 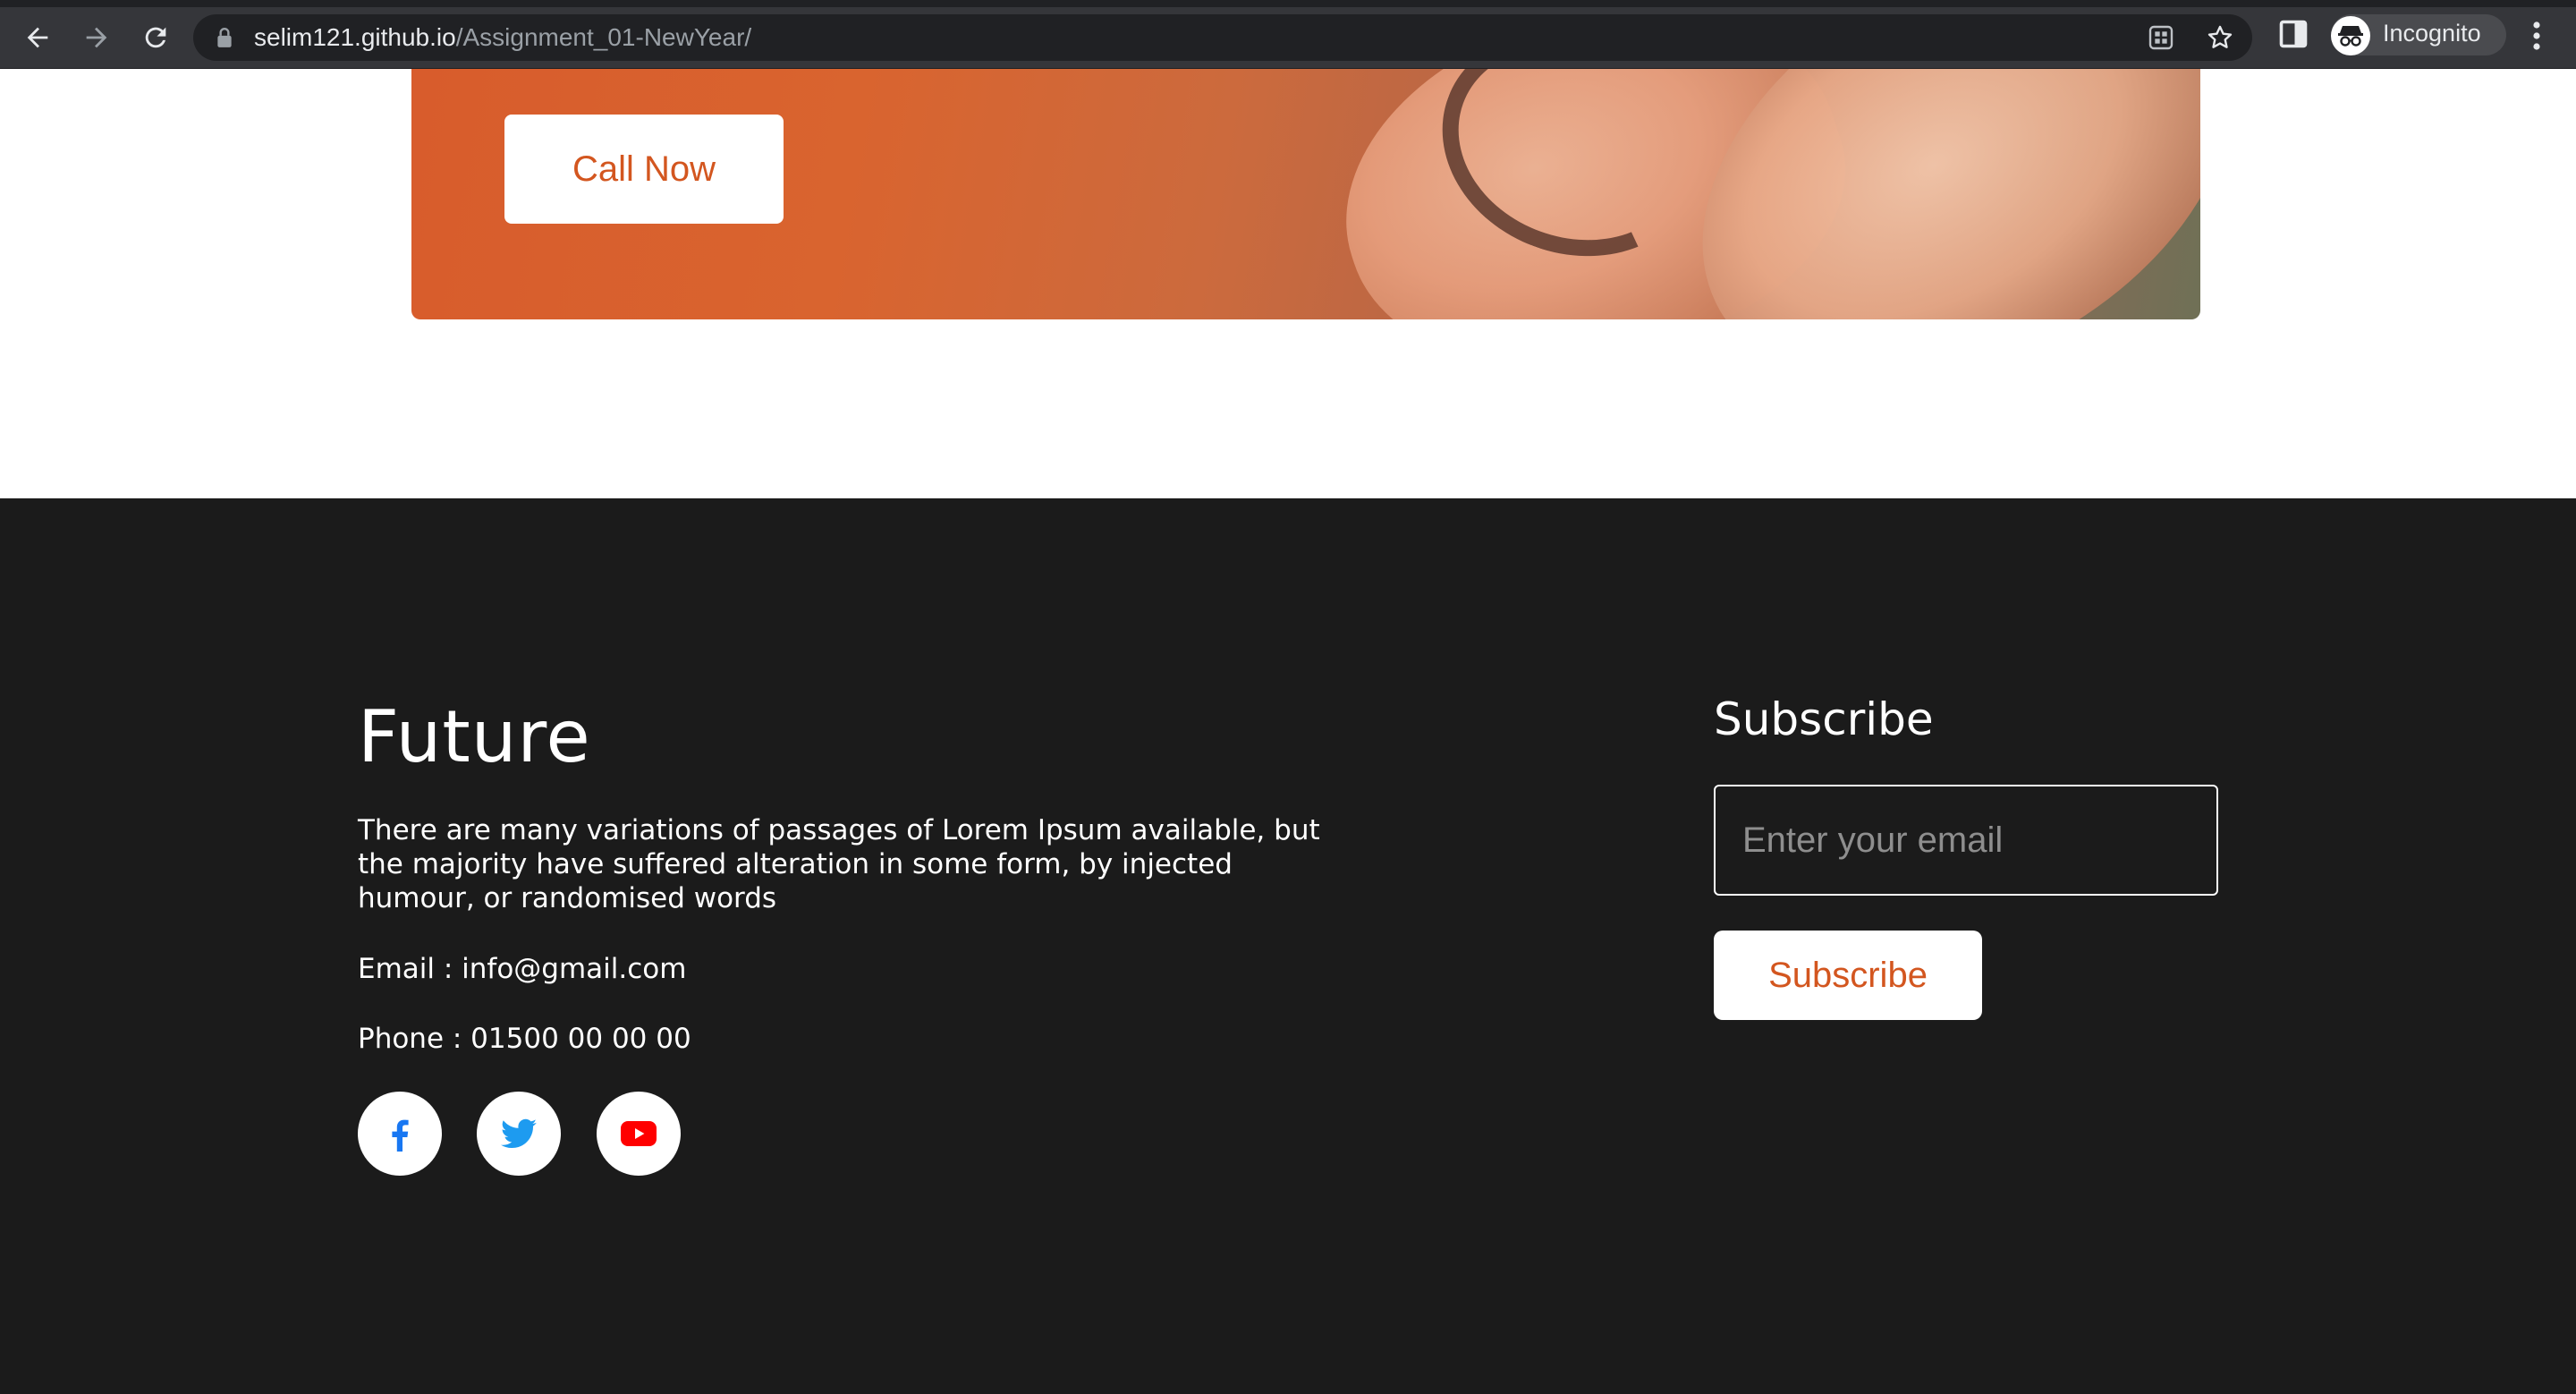 I want to click on footer-phone: Phone : 01500 00 00 00, so click(x=524, y=1039).